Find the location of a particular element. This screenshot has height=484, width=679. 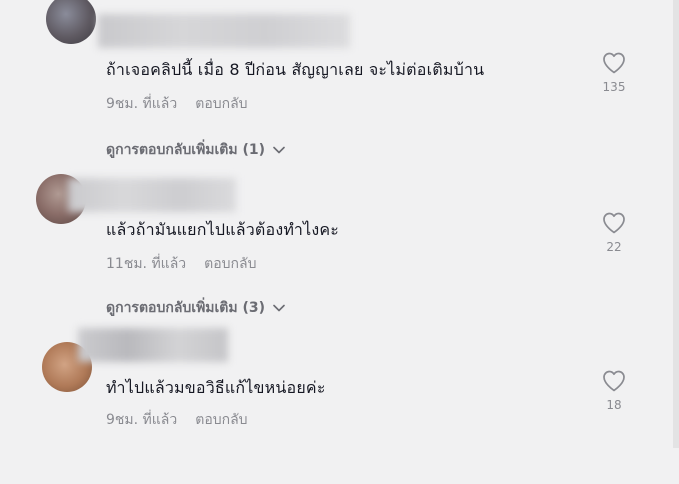

view-more-replies-button: ดูการตอบกลับเพิ่มเติม (3) is located at coordinates (195, 308).